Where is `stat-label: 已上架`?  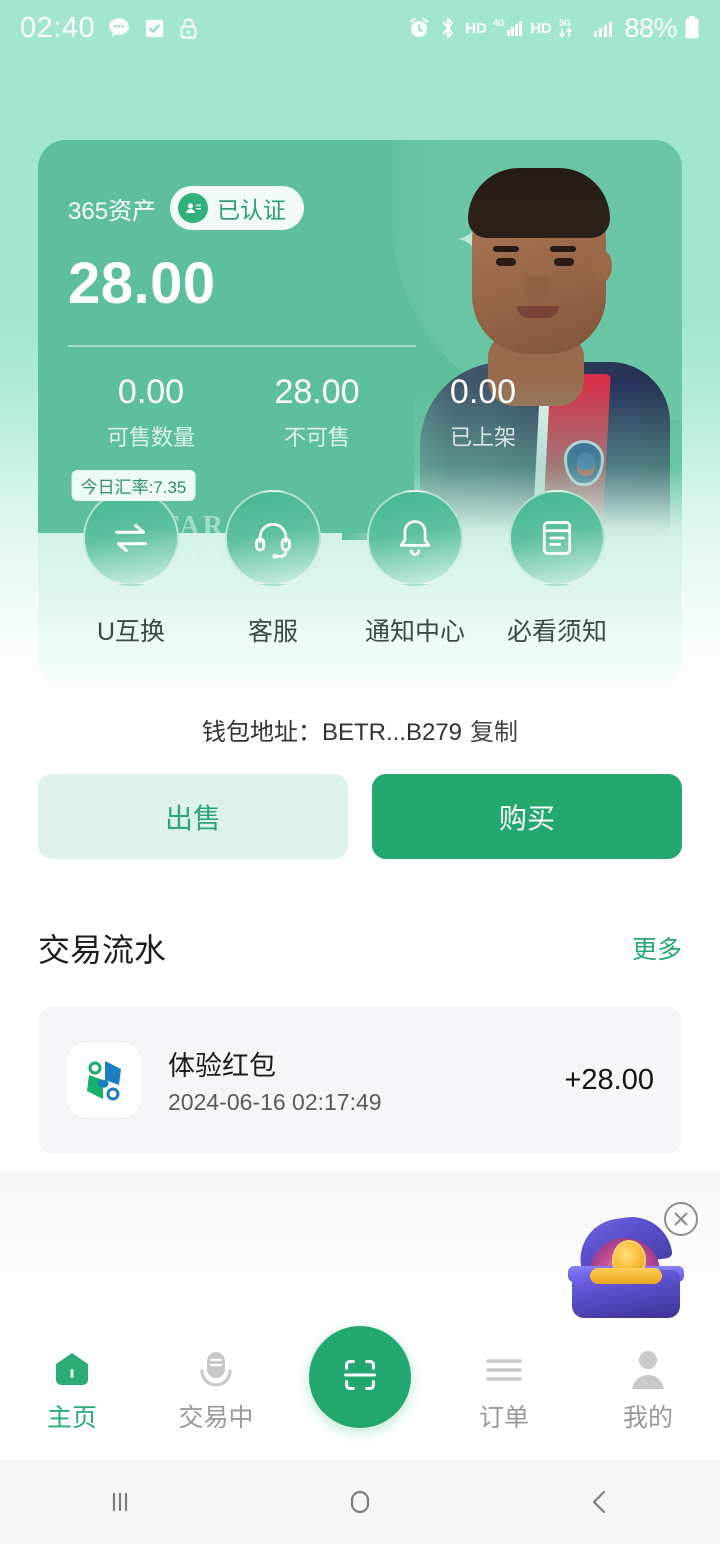 stat-label: 已上架 is located at coordinates (482, 438).